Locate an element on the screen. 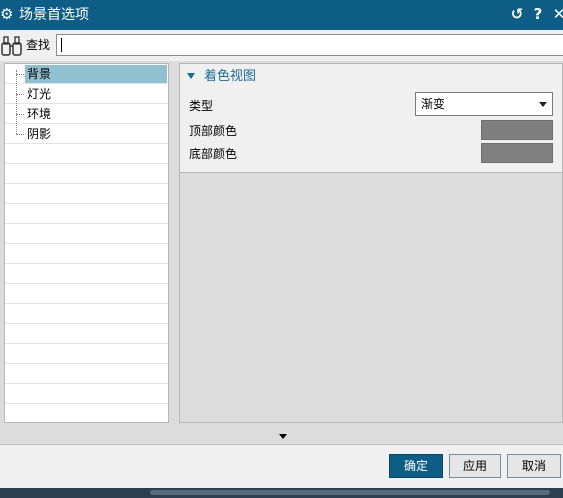 This screenshot has height=498, width=563. reset-icon: ↺ is located at coordinates (517, 14).